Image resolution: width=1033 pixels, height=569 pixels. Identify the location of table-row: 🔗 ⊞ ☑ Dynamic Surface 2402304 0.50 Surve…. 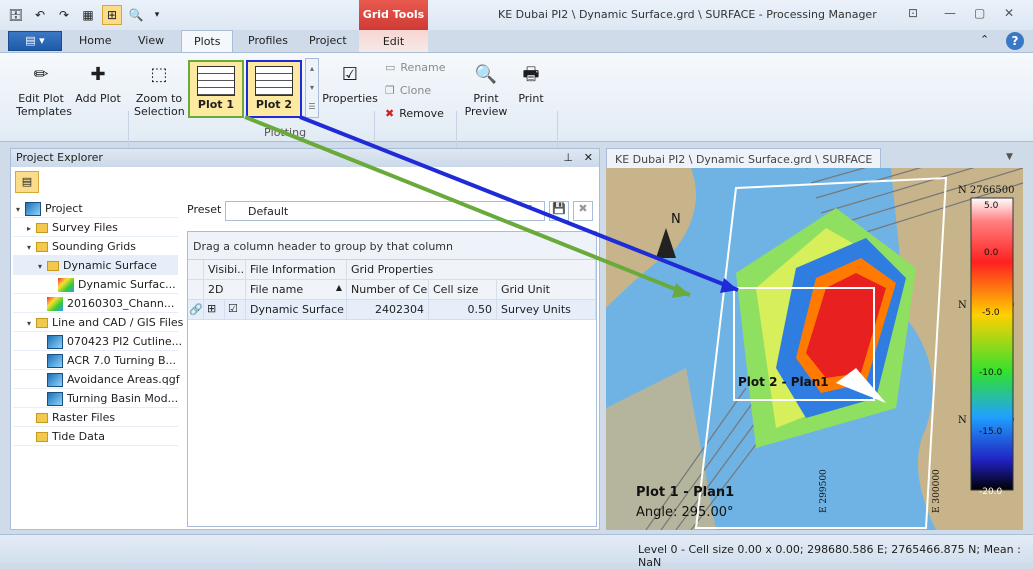
(392, 310).